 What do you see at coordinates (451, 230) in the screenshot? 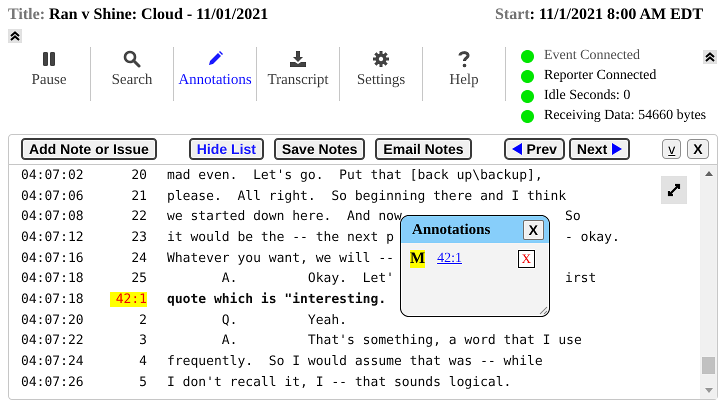
I see `popup-title: Annotations` at bounding box center [451, 230].